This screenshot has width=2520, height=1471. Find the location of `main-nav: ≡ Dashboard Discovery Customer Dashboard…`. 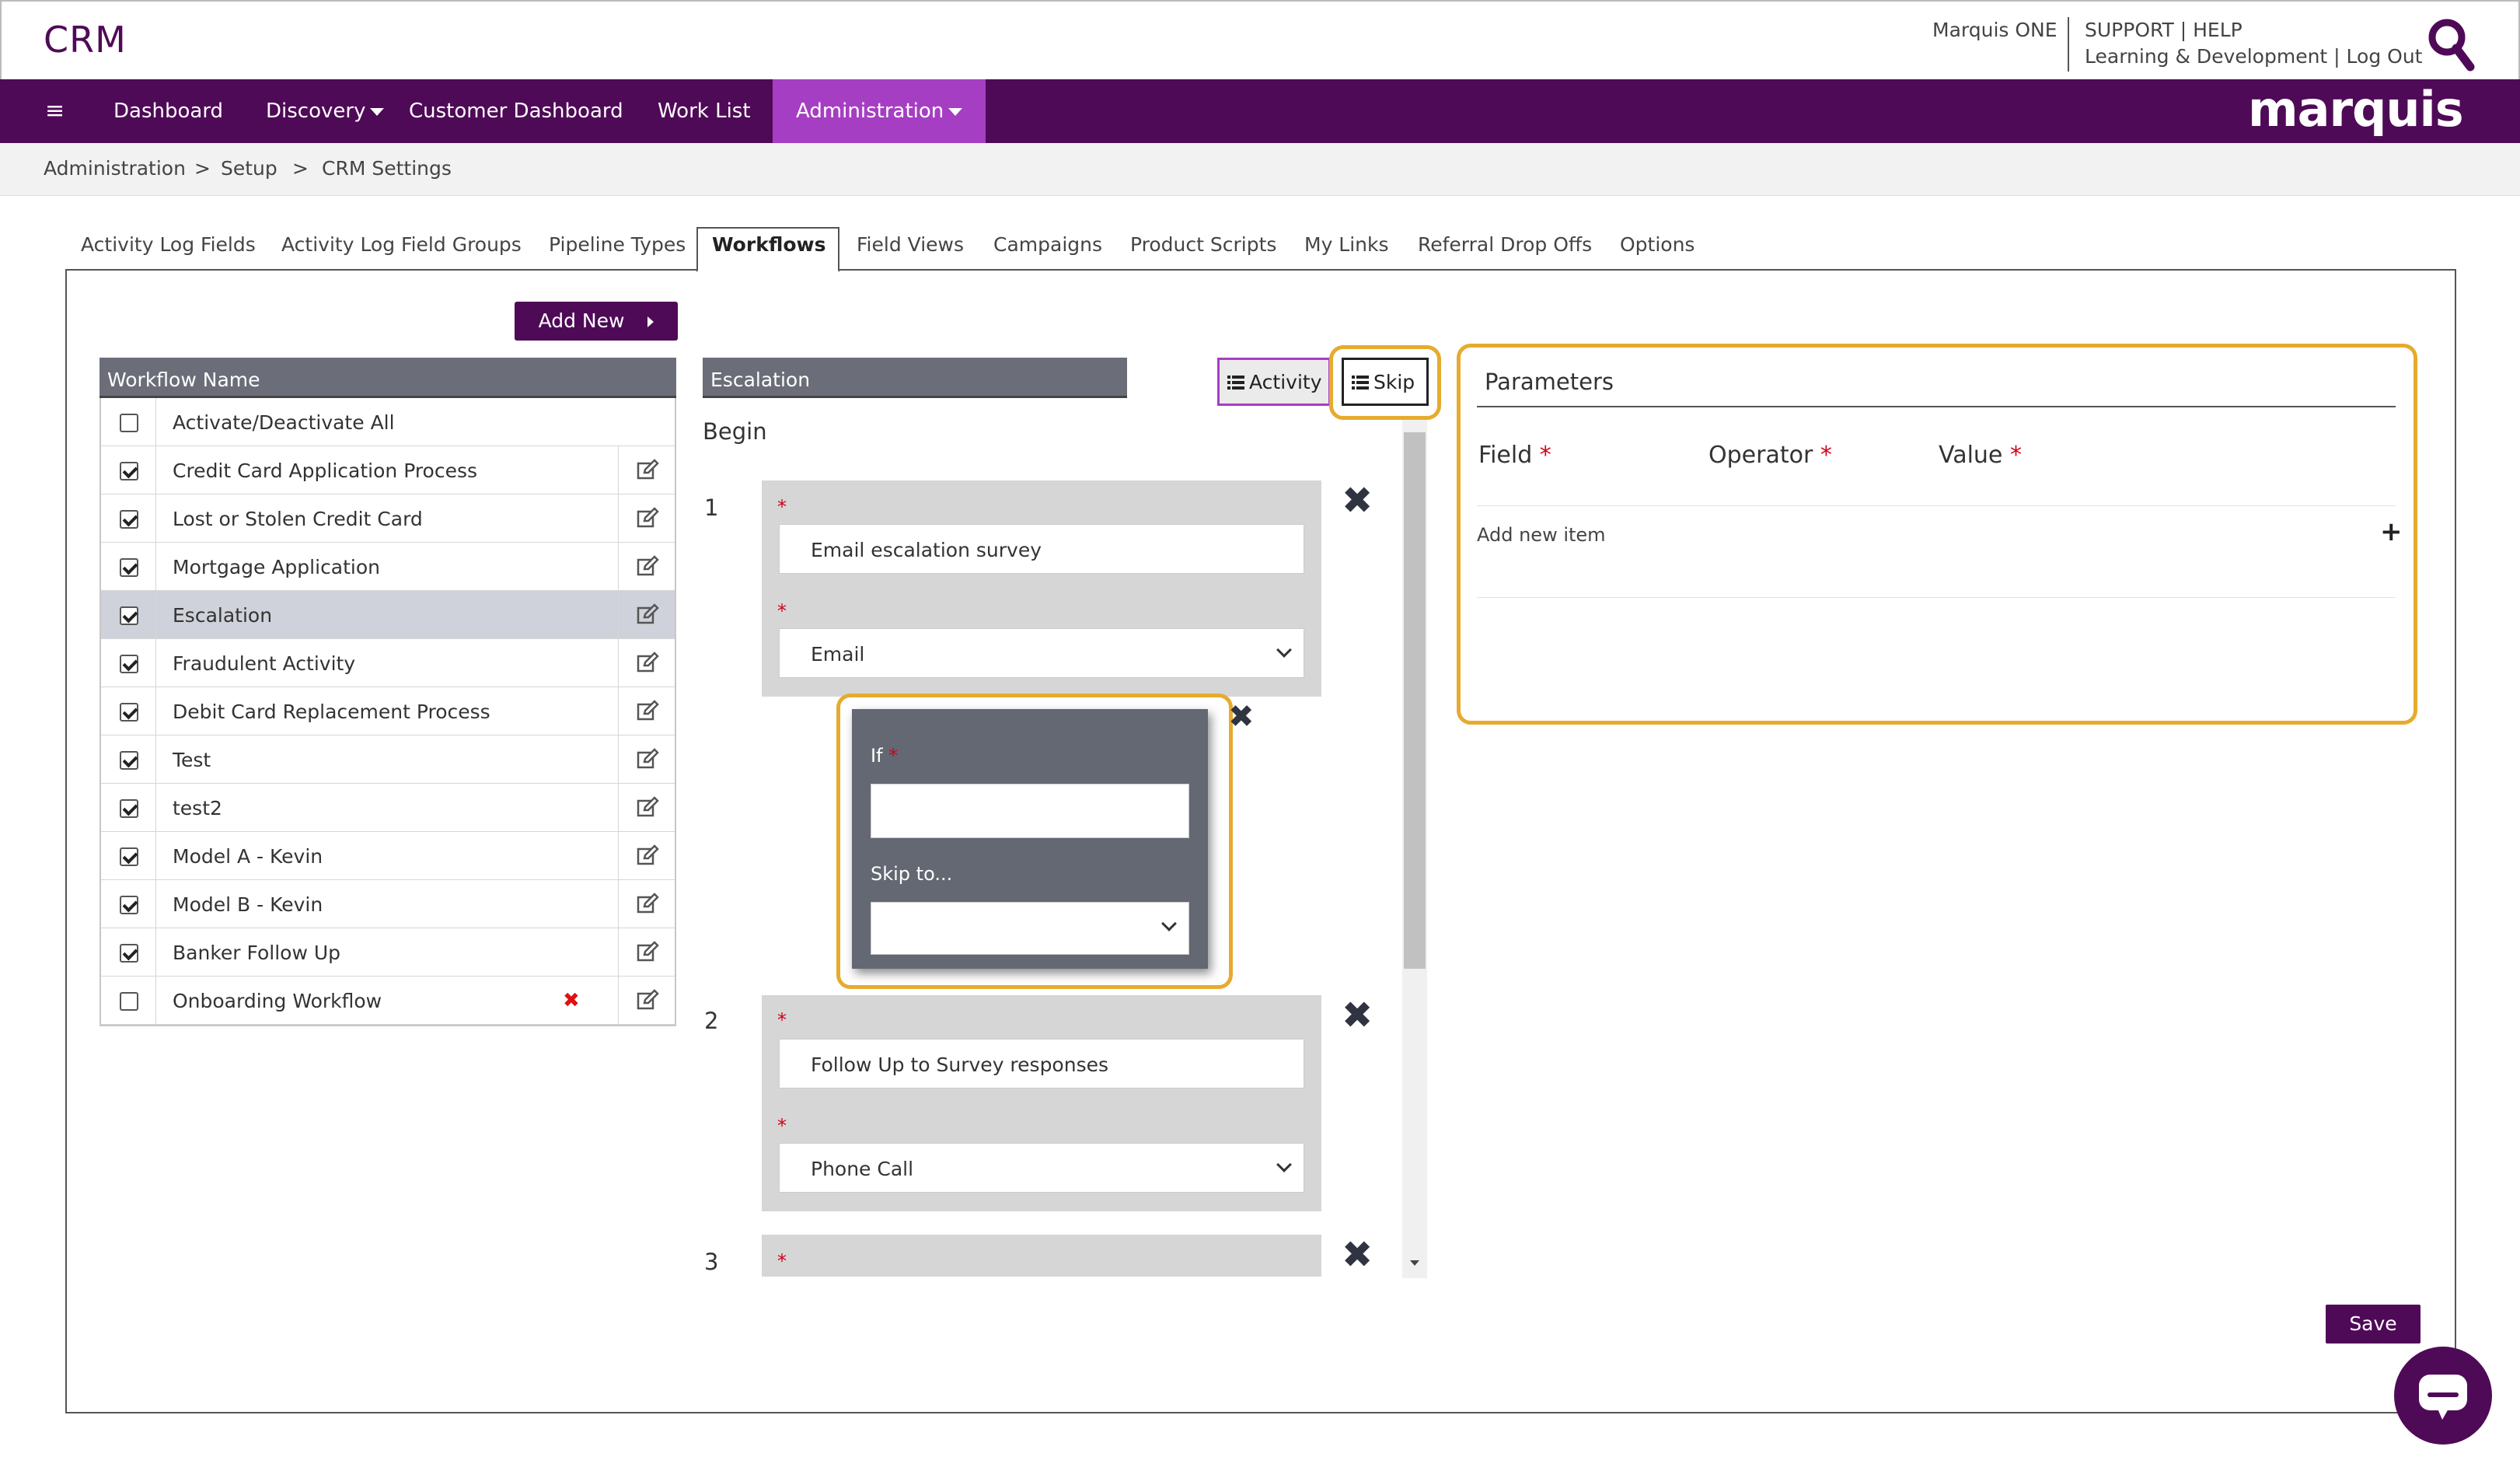

main-nav: ≡ Dashboard Discovery Customer Dashboard… is located at coordinates (1260, 111).